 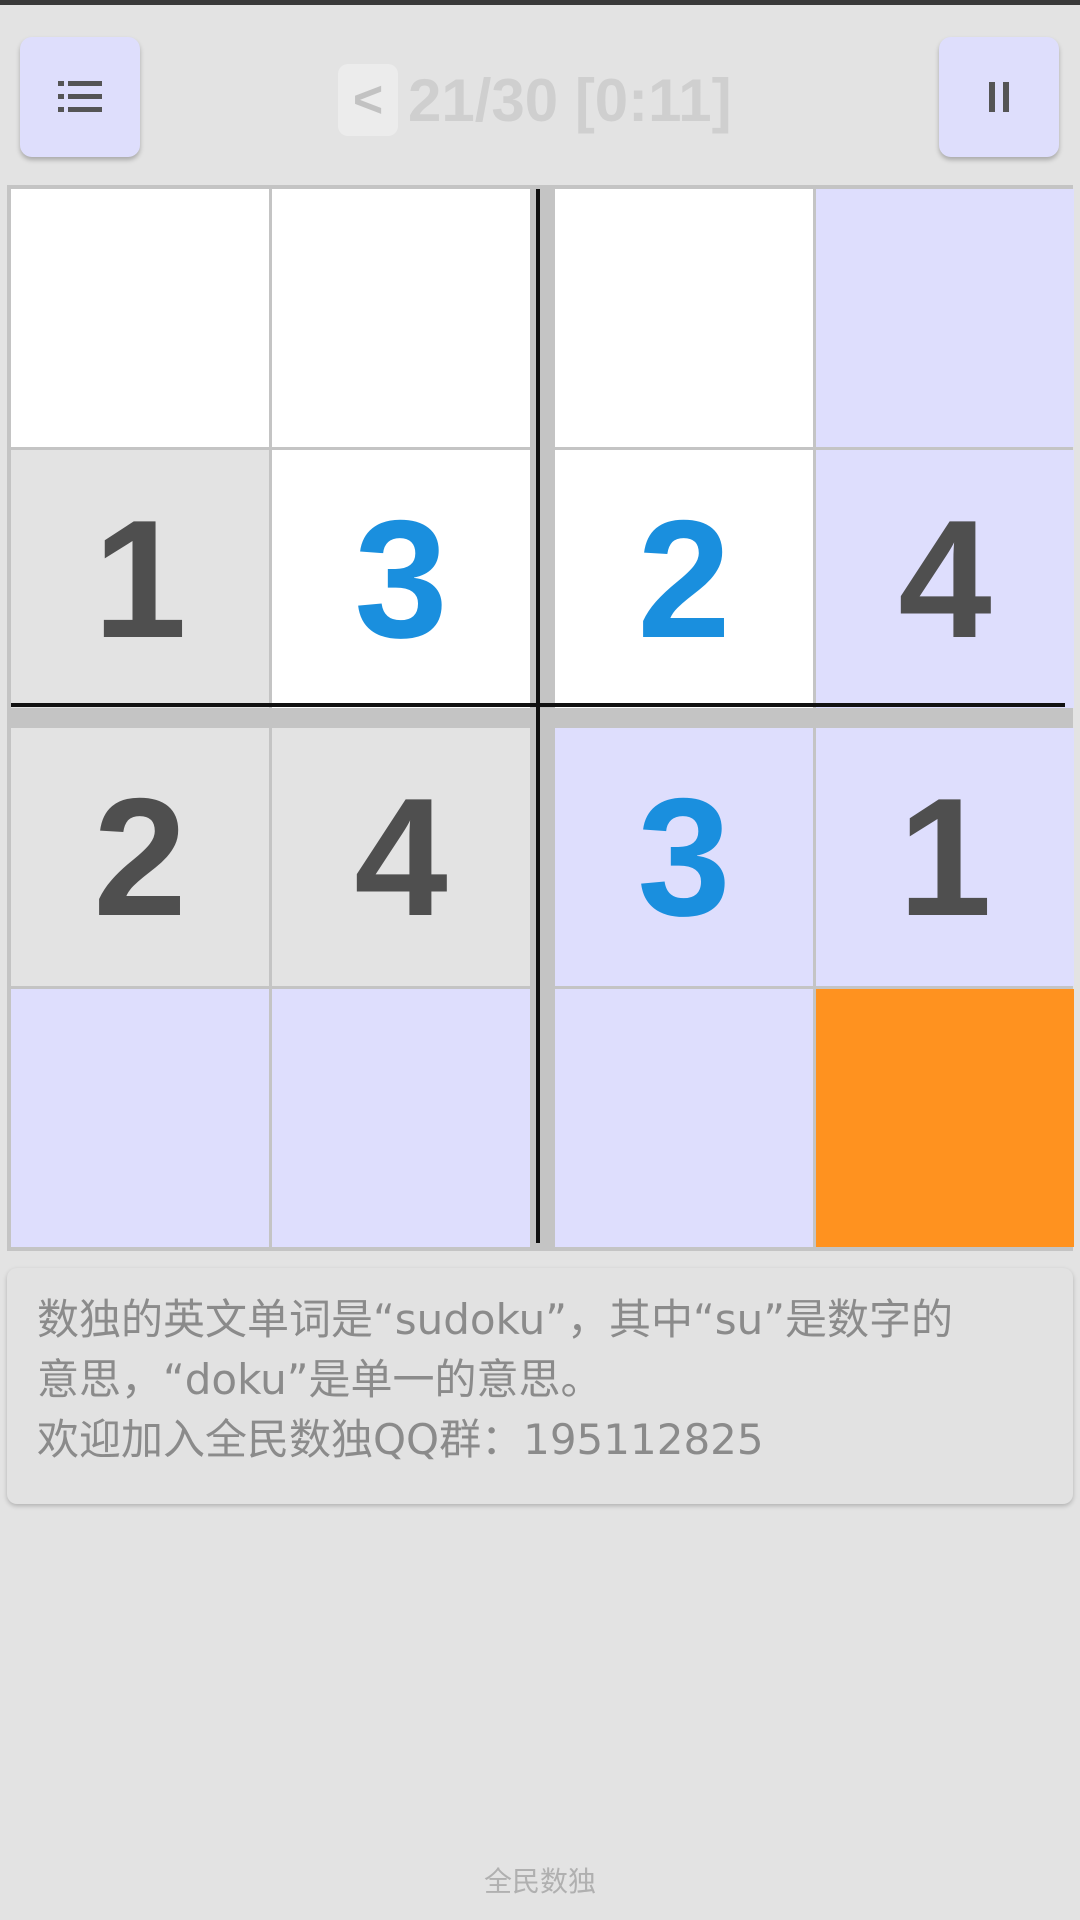 What do you see at coordinates (368, 100) in the screenshot?
I see `previous-level-button: <` at bounding box center [368, 100].